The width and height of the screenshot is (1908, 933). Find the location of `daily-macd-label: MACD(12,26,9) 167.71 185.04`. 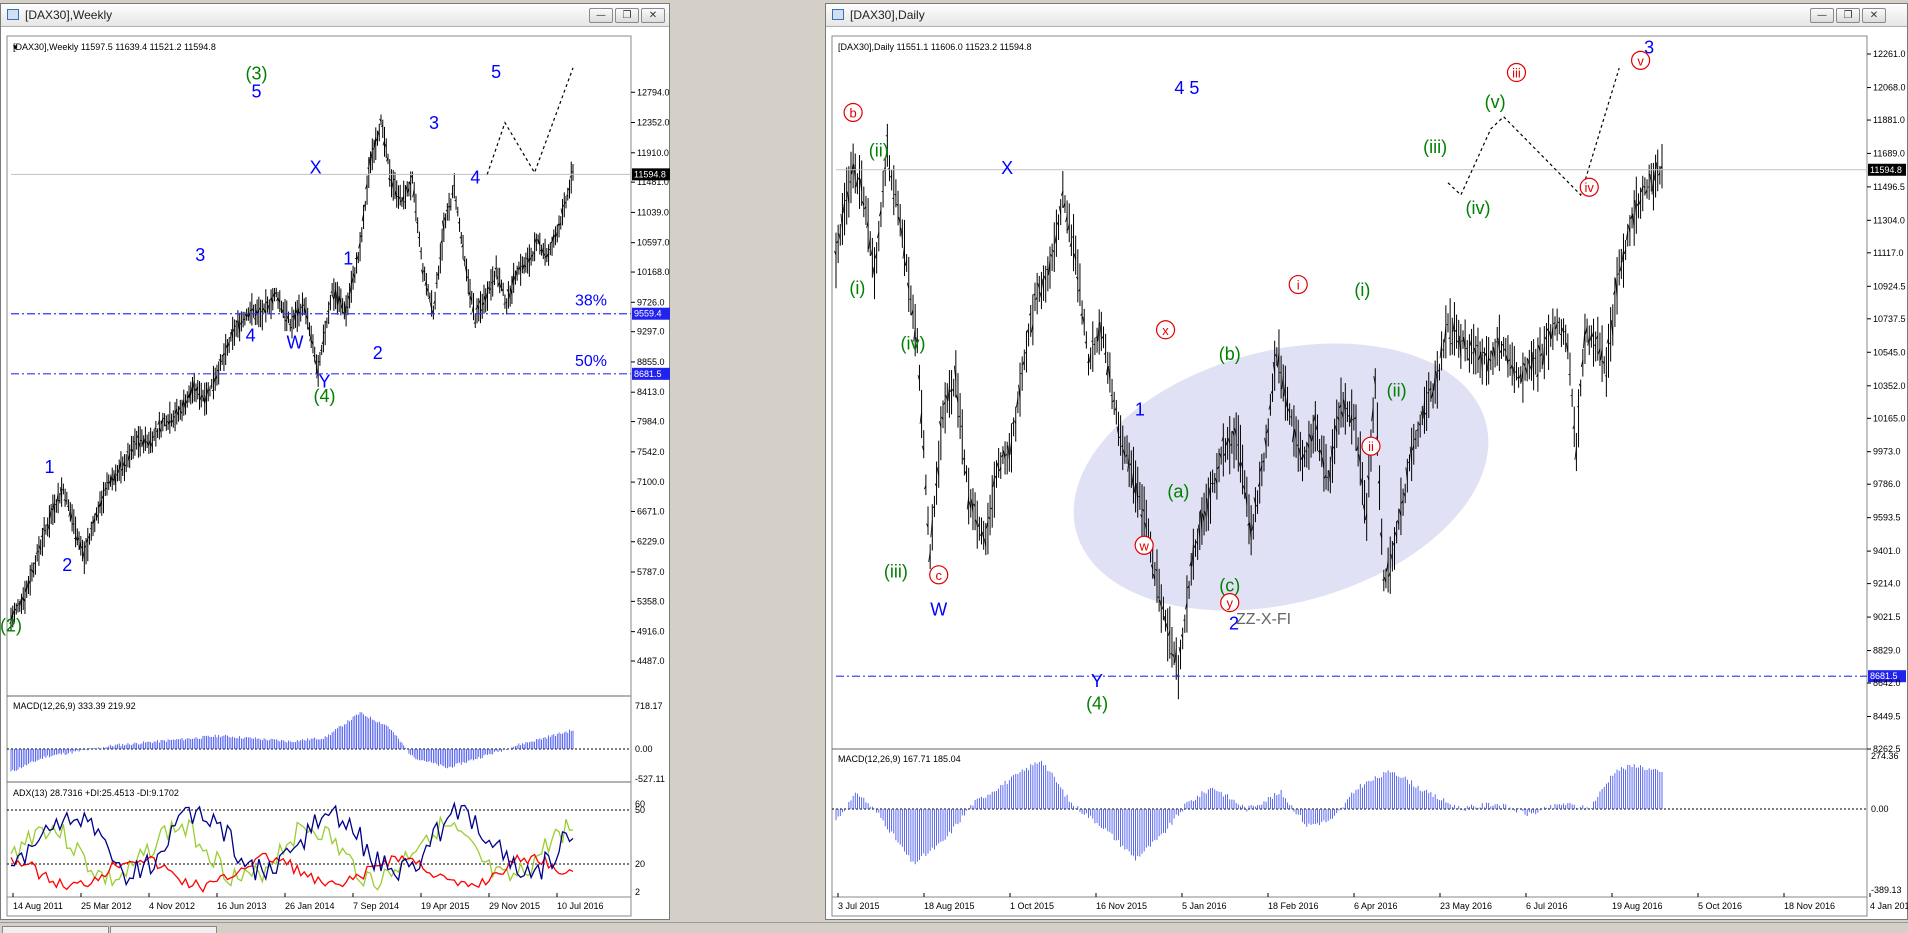

daily-macd-label: MACD(12,26,9) 167.71 185.04 is located at coordinates (899, 759).